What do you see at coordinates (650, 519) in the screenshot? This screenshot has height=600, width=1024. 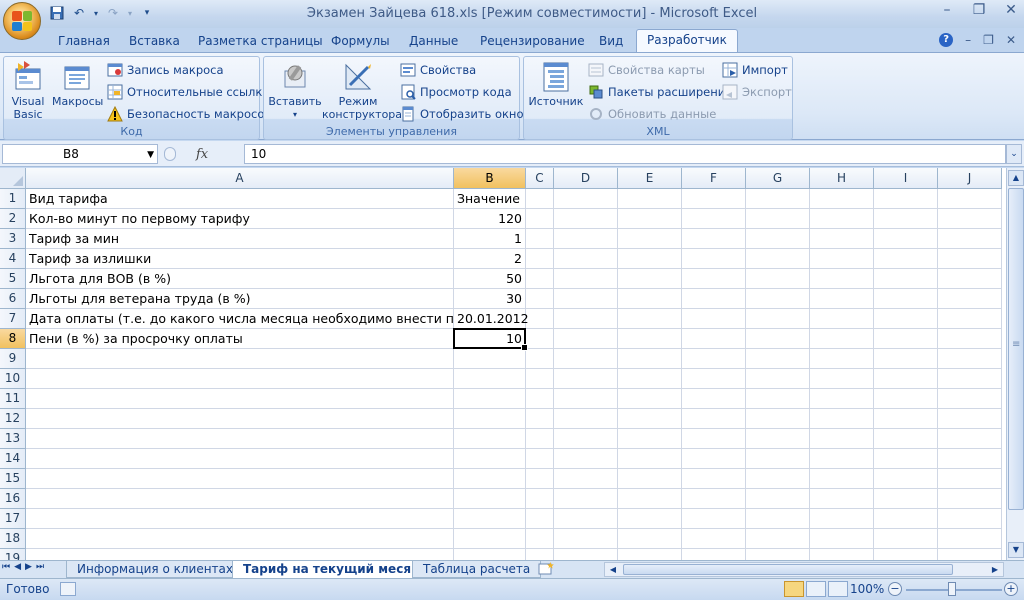 I see `cell-e17` at bounding box center [650, 519].